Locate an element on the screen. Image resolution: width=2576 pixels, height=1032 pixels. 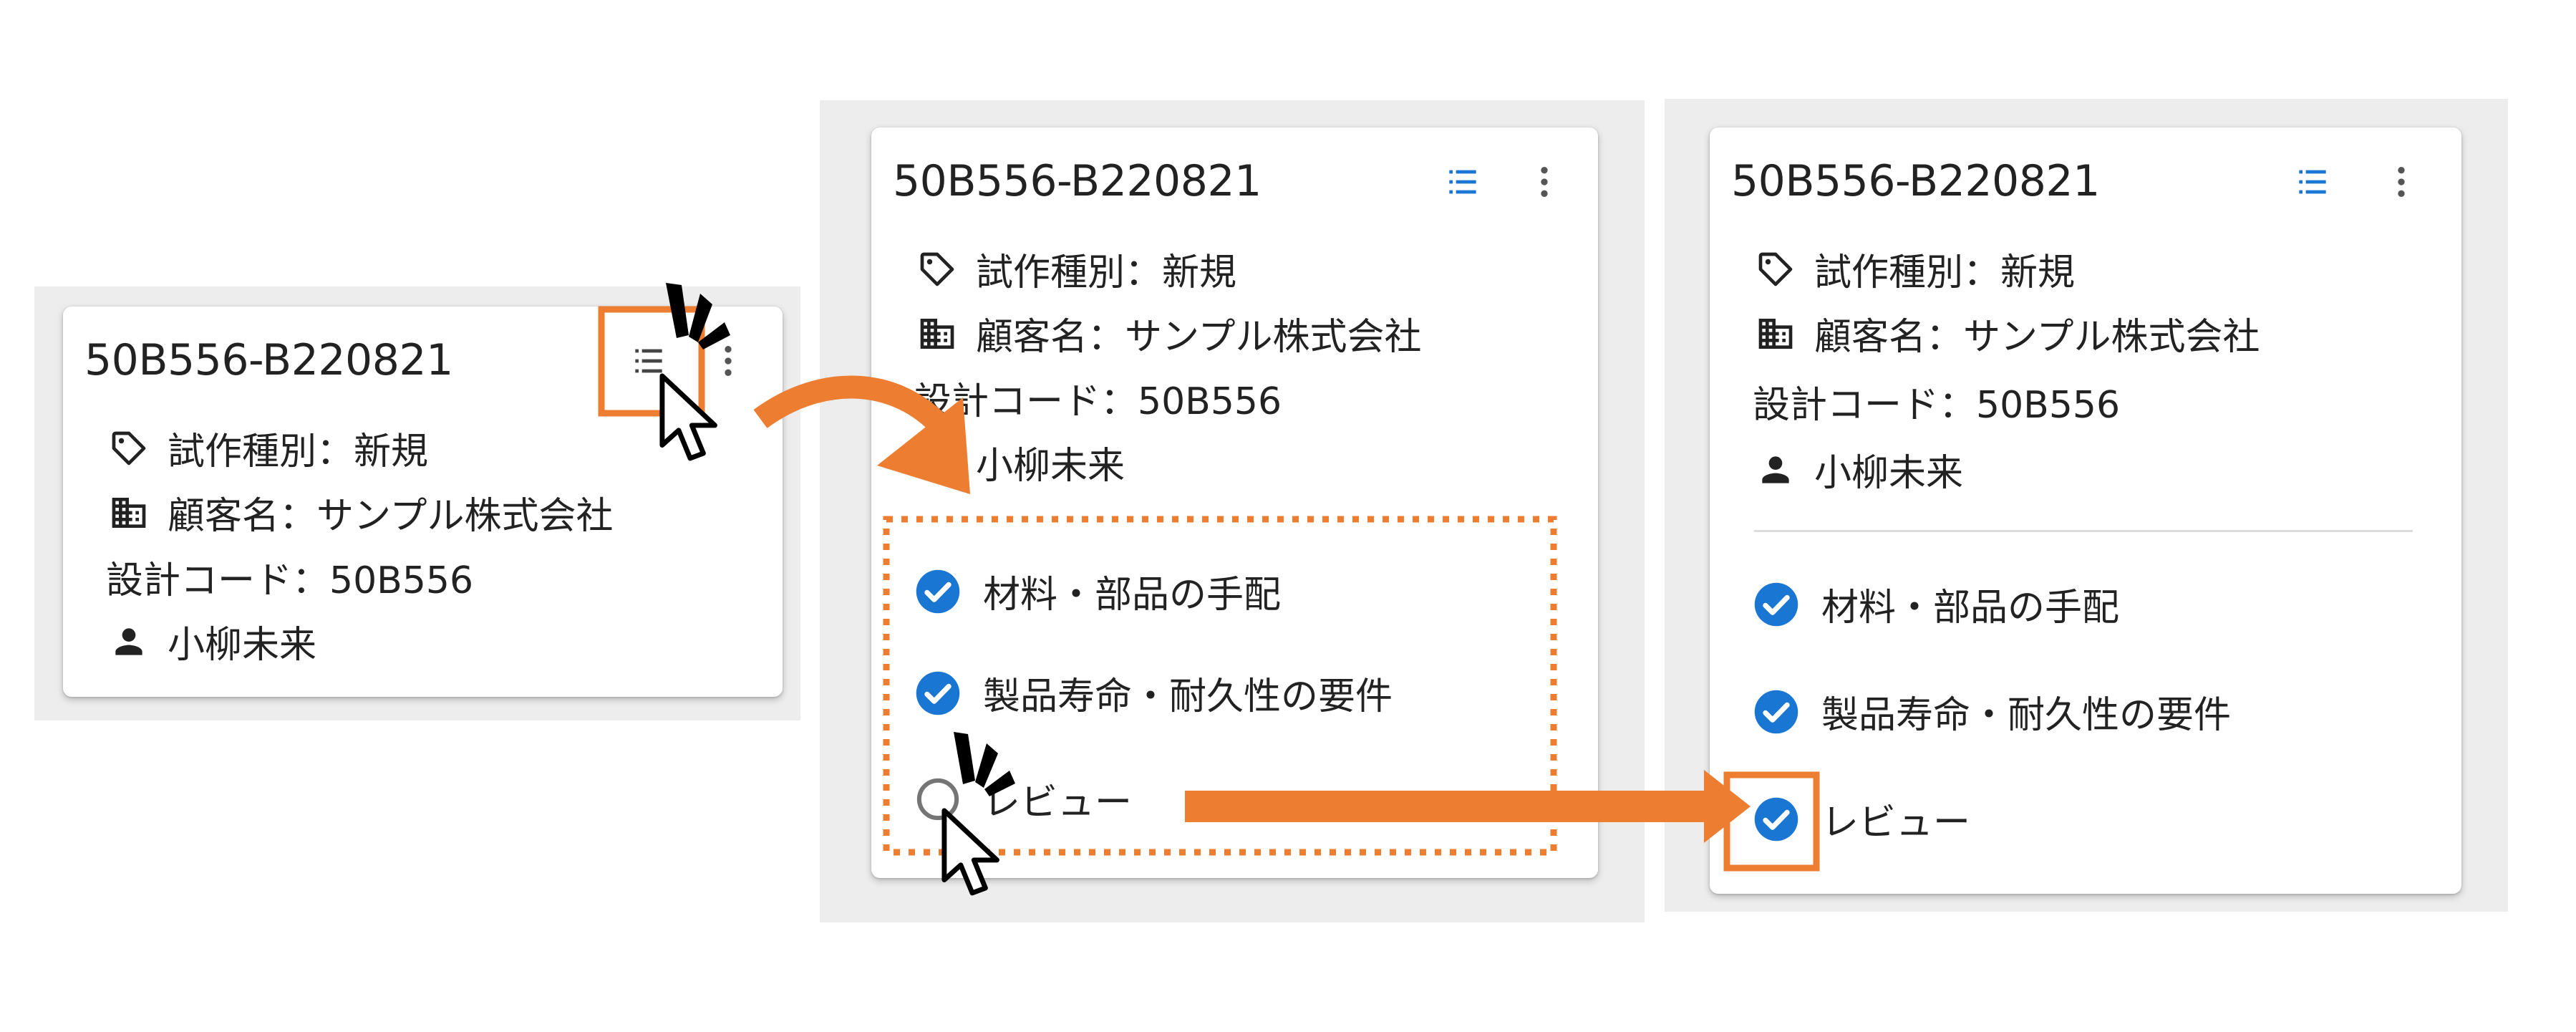
divider is located at coordinates (2084, 531).